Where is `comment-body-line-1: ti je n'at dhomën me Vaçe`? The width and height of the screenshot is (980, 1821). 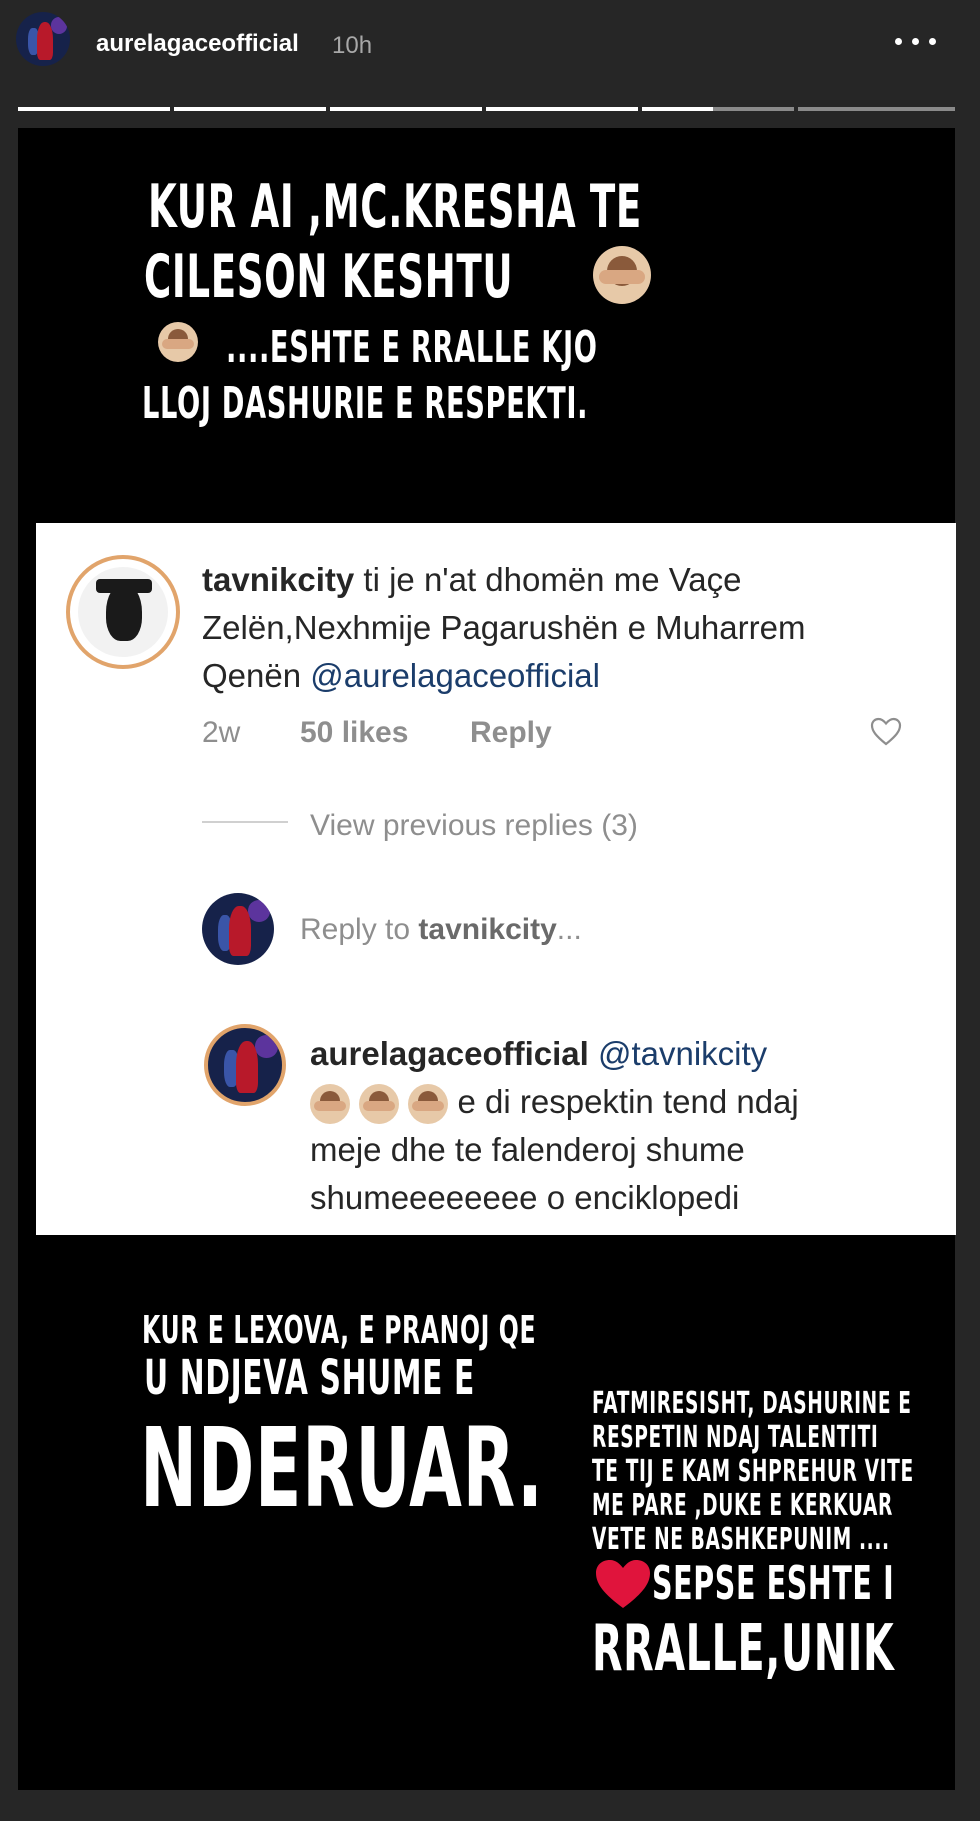
comment-body-line-1: ti je n'at dhomën me Vaçe is located at coordinates (548, 579).